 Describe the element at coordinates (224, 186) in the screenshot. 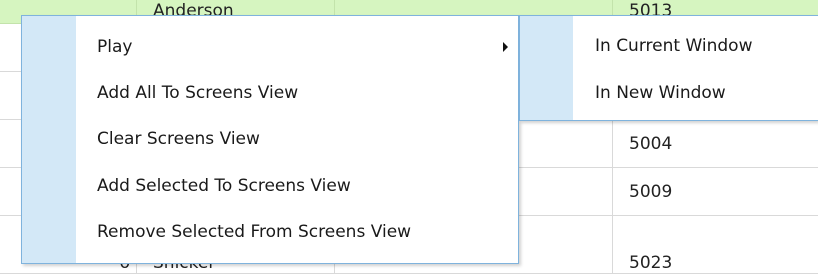

I see `menu-item-label: Add Selected To Screens View` at that location.